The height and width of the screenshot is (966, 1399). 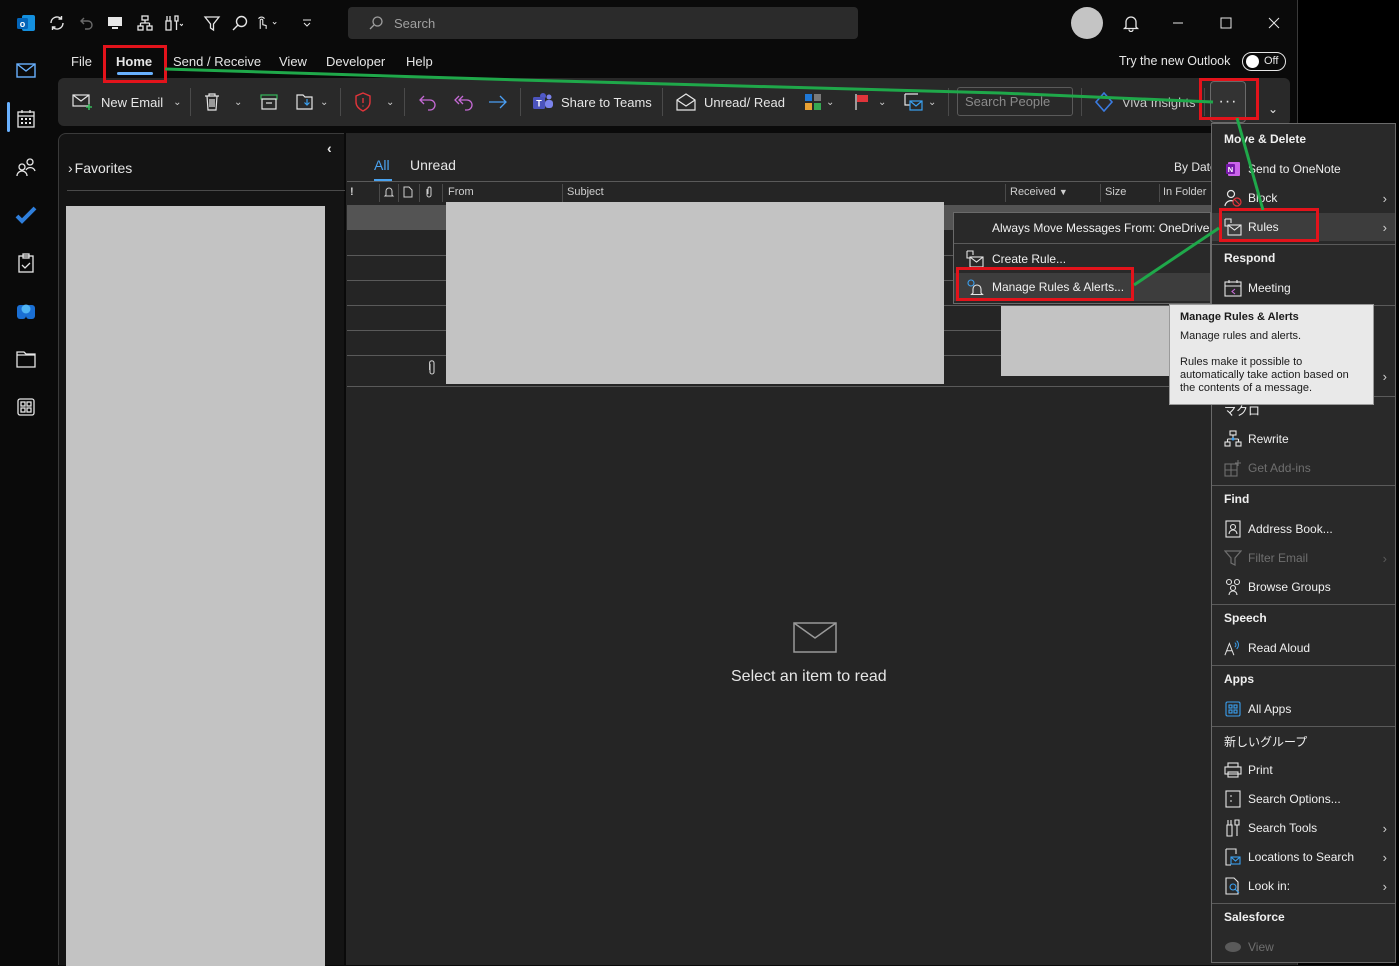 I want to click on menu-separator, so click(x=1303, y=726).